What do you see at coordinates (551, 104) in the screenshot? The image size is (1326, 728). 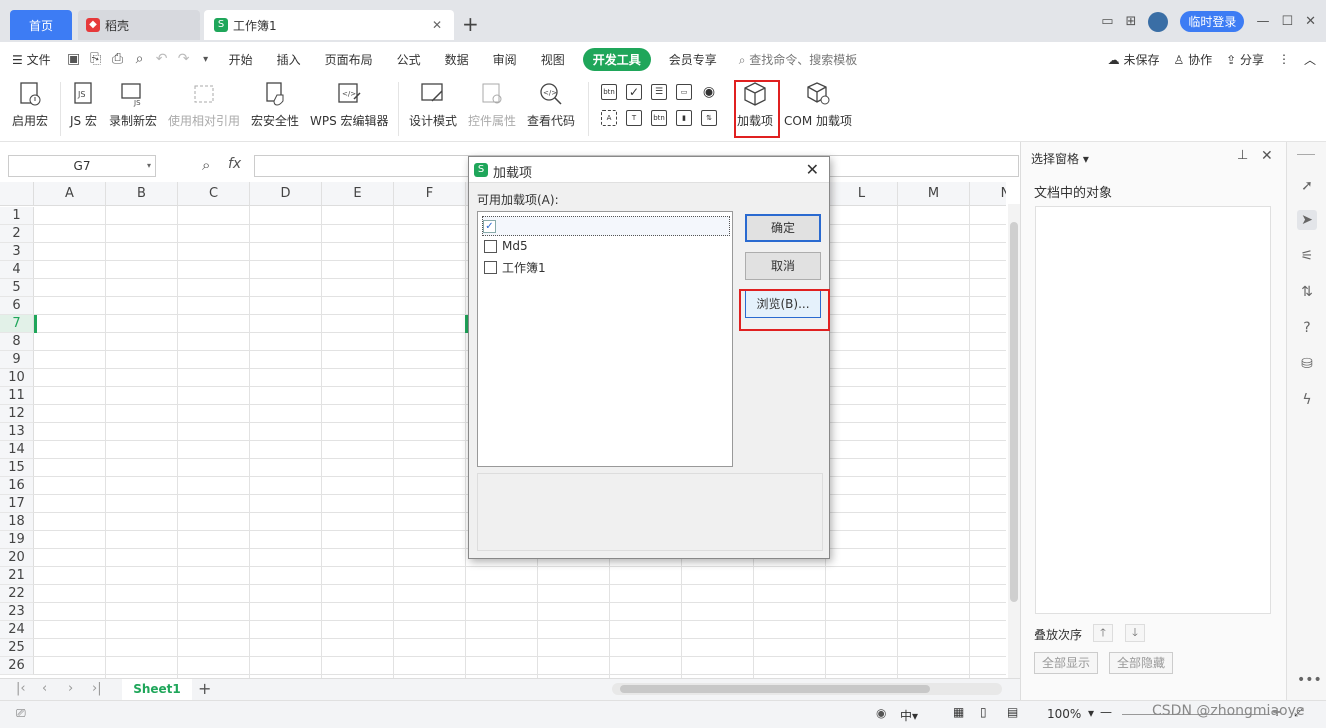 I see `view-code-button: </> 查看代码` at bounding box center [551, 104].